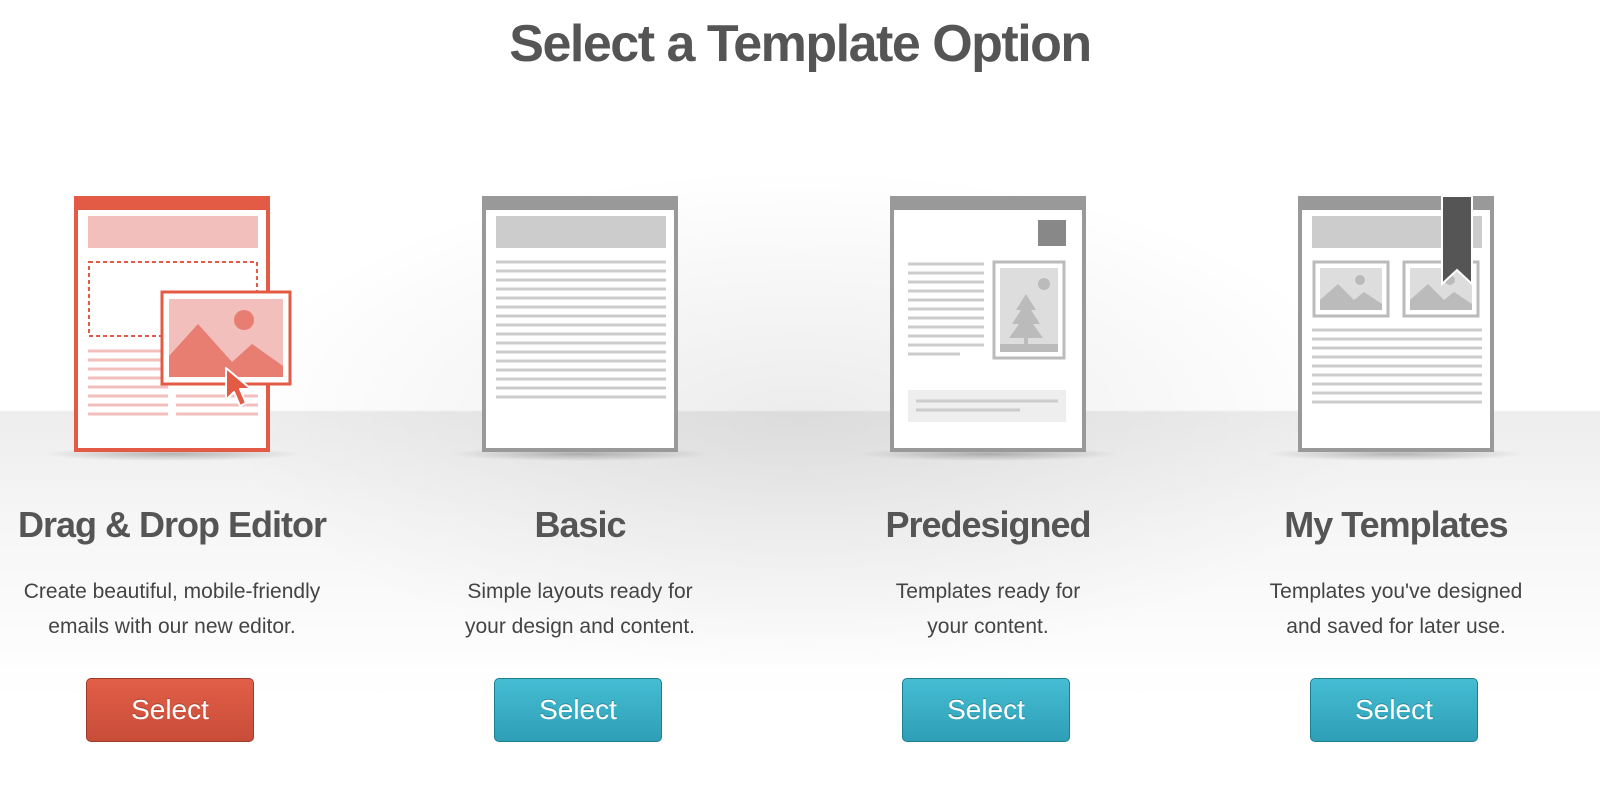 Image resolution: width=1600 pixels, height=797 pixels. What do you see at coordinates (1396, 524) in the screenshot?
I see `option-title: My Templates` at bounding box center [1396, 524].